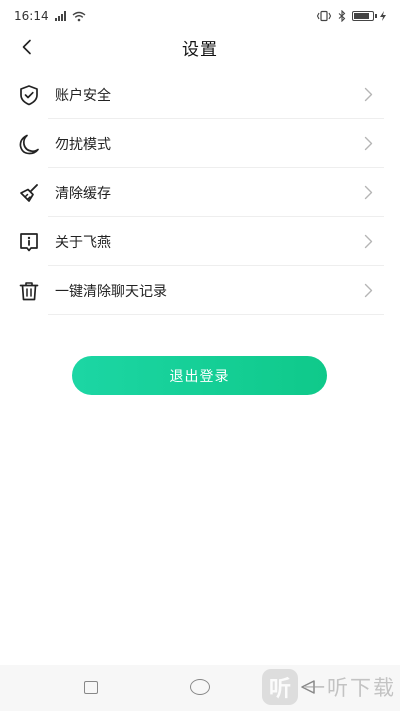 Image resolution: width=400 pixels, height=711 pixels. Describe the element at coordinates (91, 687) in the screenshot. I see `recent-apps-button` at that location.